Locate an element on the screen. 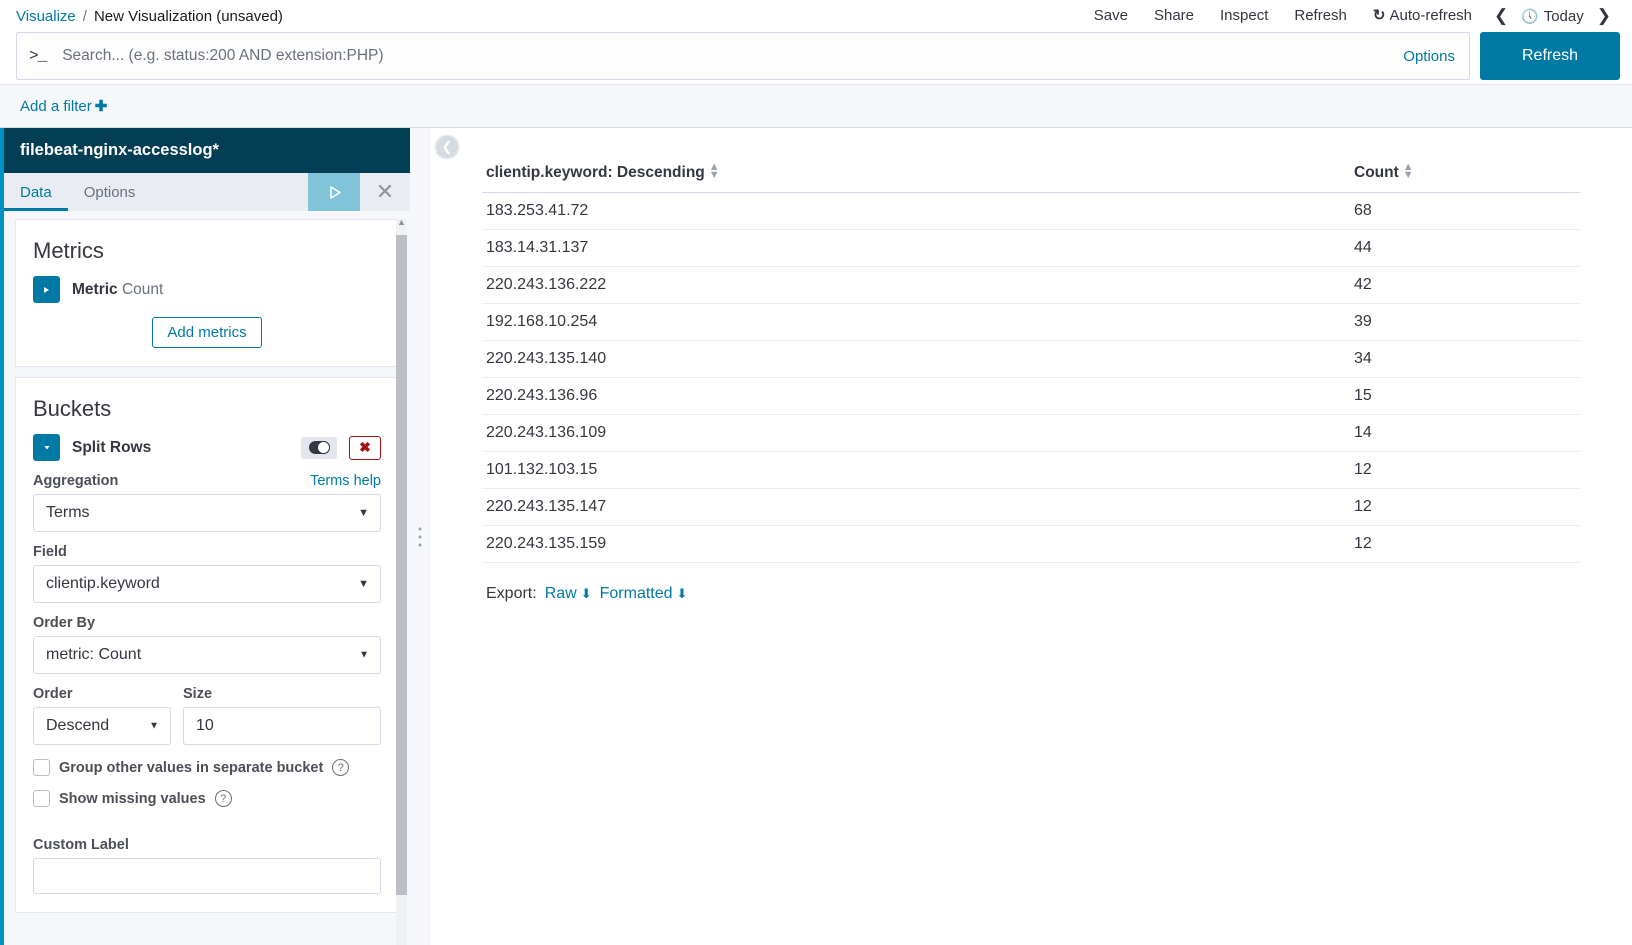 Image resolution: width=1632 pixels, height=945 pixels. size-column: Size 10 is located at coordinates (282, 709).